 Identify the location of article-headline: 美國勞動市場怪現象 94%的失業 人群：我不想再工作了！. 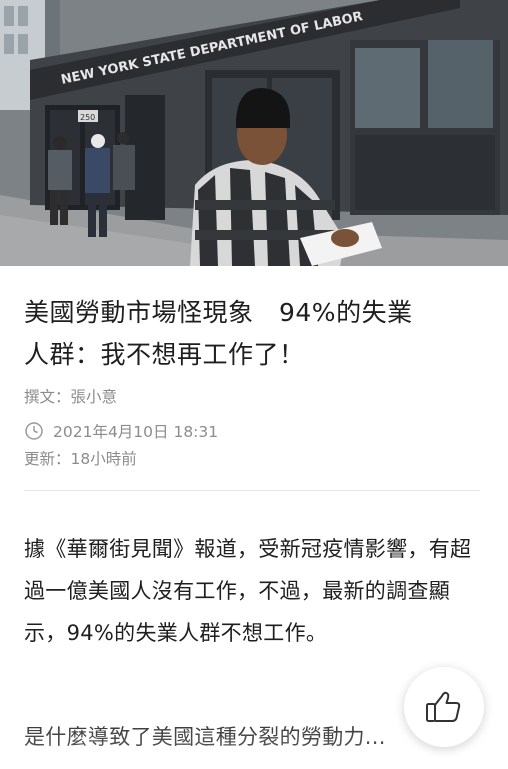
(254, 334).